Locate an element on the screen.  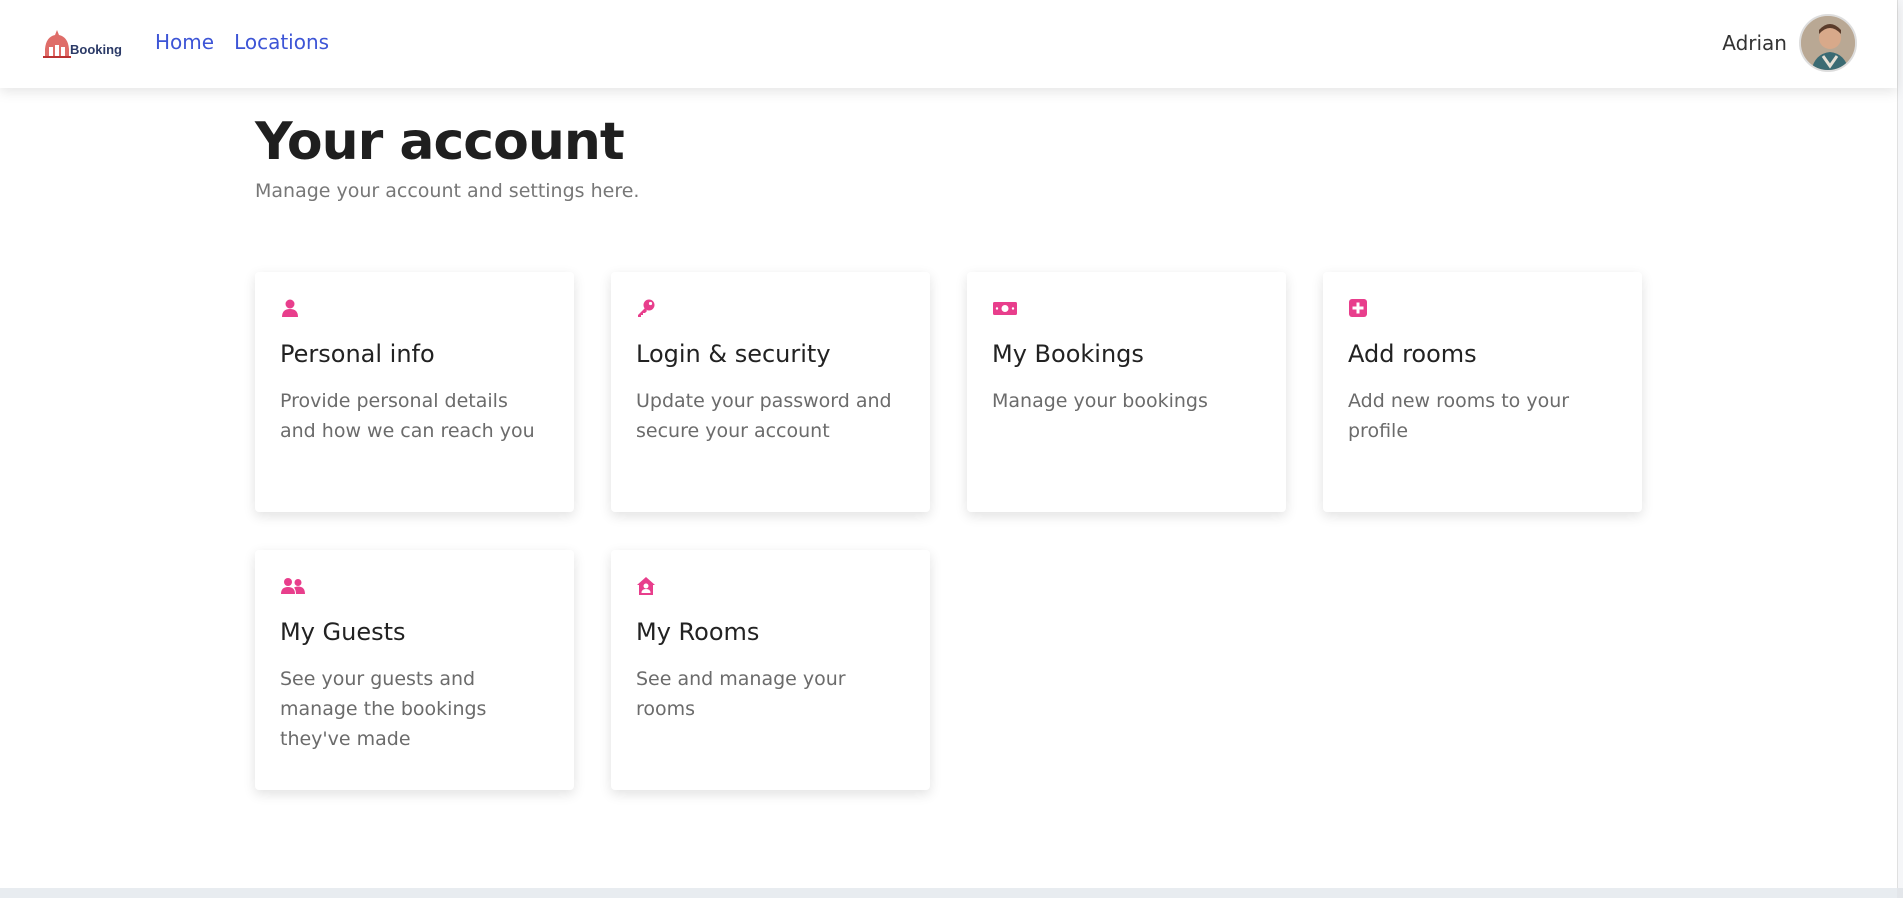
card-add-rooms: Add rooms Add new rooms to your profile is located at coordinates (1482, 392).